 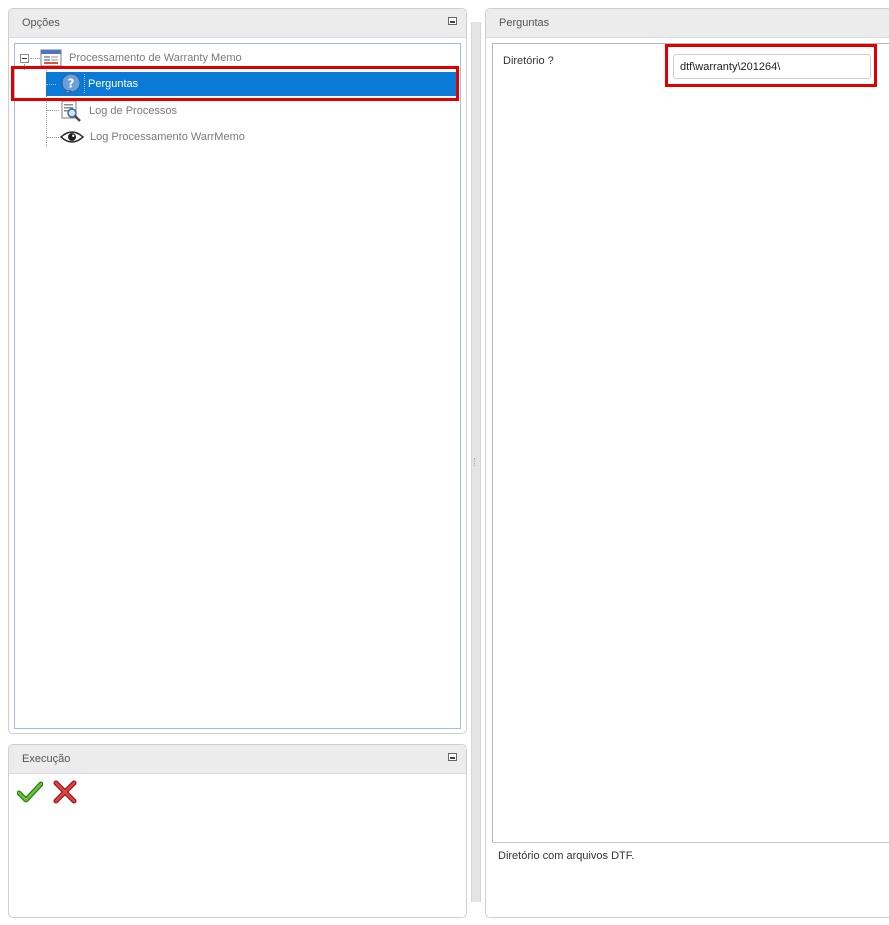 What do you see at coordinates (46, 759) in the screenshot?
I see `execution-panel-title: Execução` at bounding box center [46, 759].